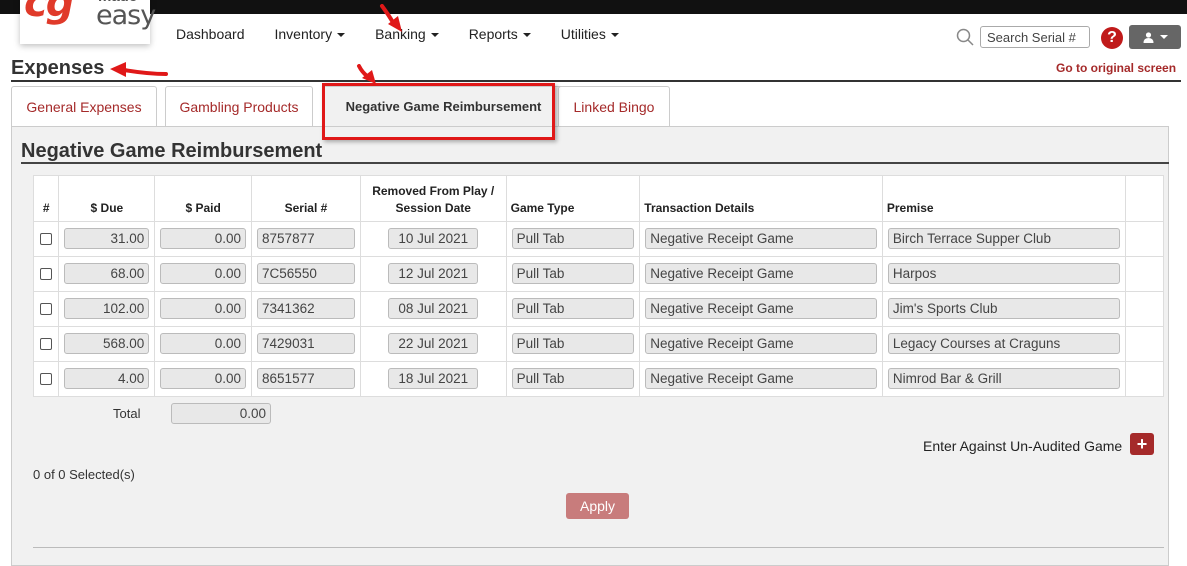  I want to click on add-unaudited-game-button: +, so click(1142, 444).